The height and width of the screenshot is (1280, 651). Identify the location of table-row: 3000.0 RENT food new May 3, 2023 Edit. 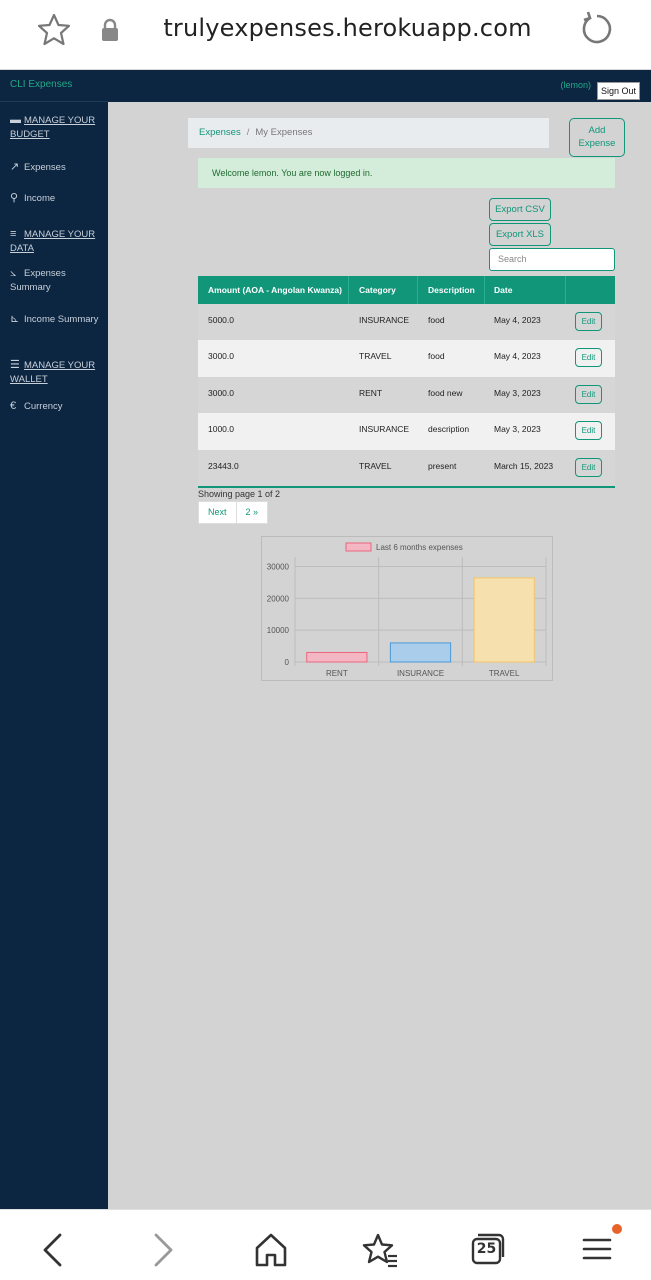
(406, 395).